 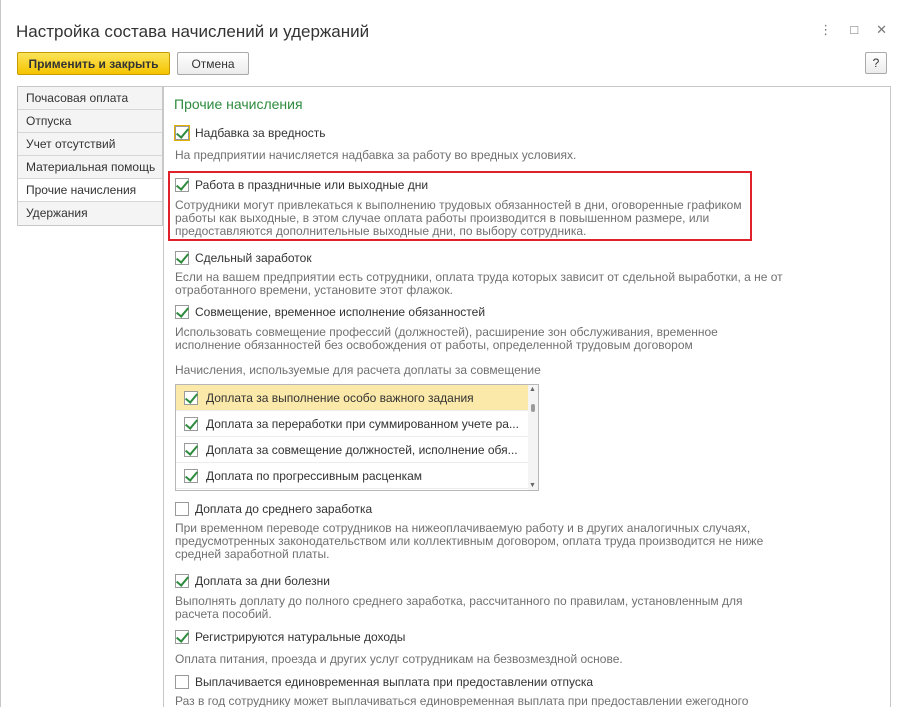 I want to click on window-title: Настройка состава начислений и удержаний, so click(x=193, y=31).